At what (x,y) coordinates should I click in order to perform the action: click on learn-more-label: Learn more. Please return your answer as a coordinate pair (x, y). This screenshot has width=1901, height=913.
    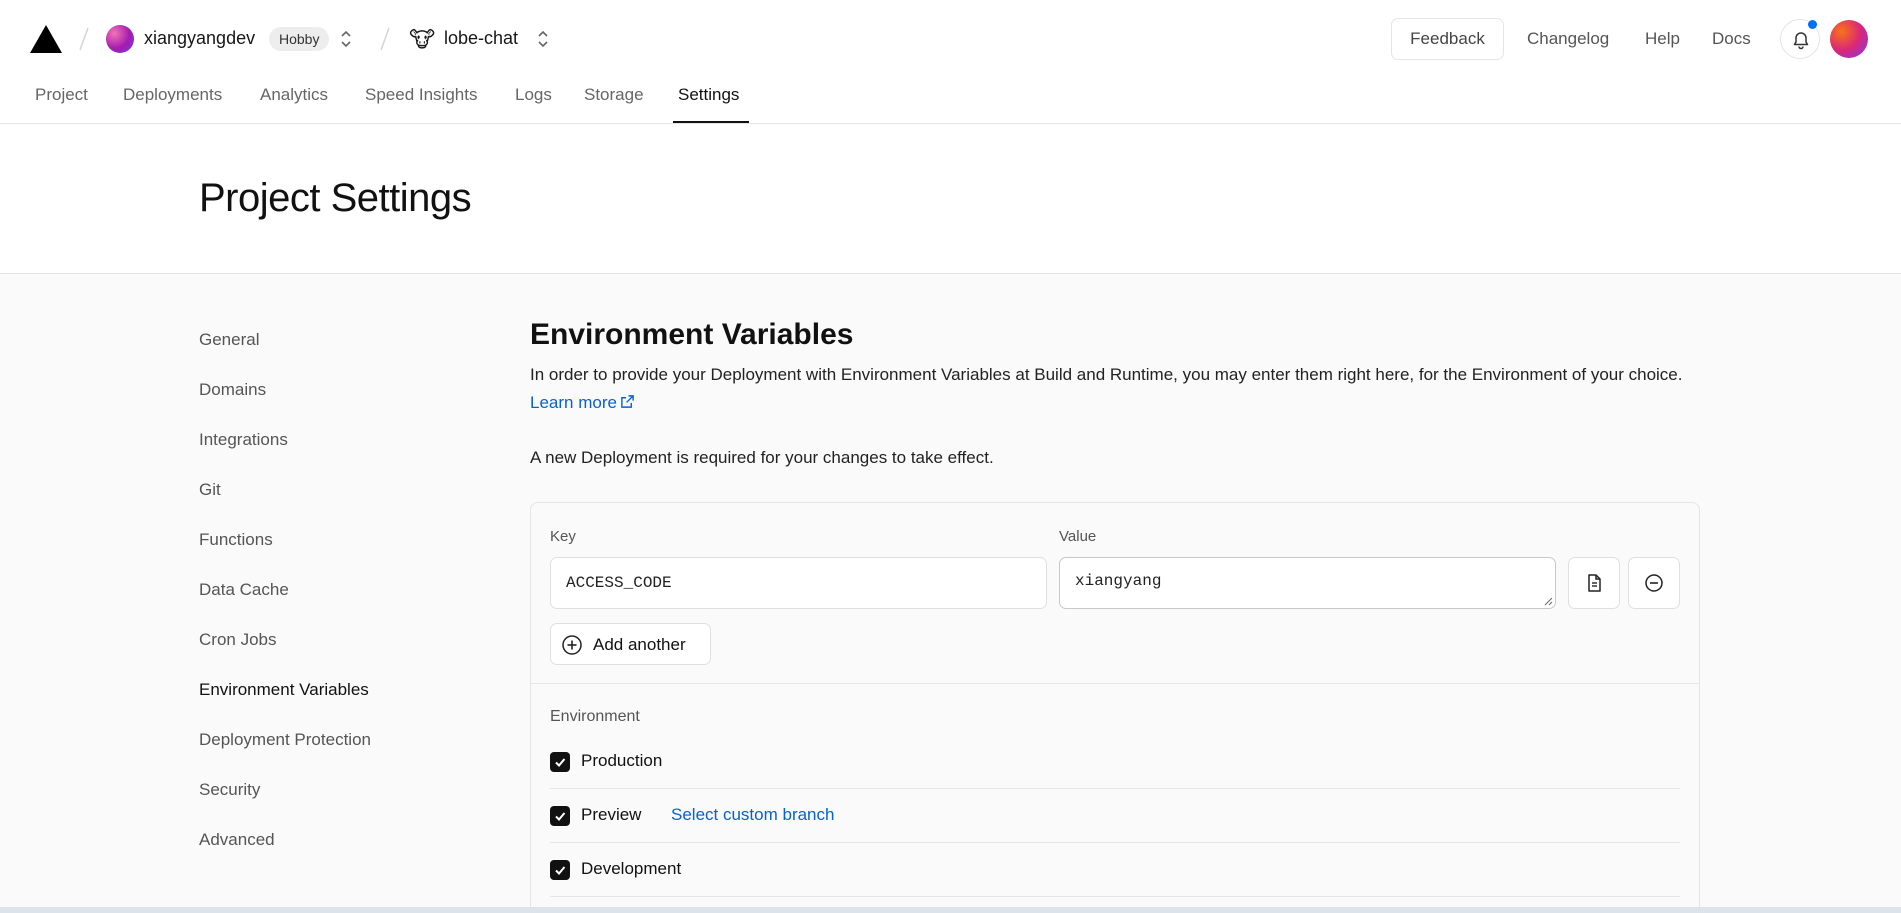
    Looking at the image, I should click on (573, 402).